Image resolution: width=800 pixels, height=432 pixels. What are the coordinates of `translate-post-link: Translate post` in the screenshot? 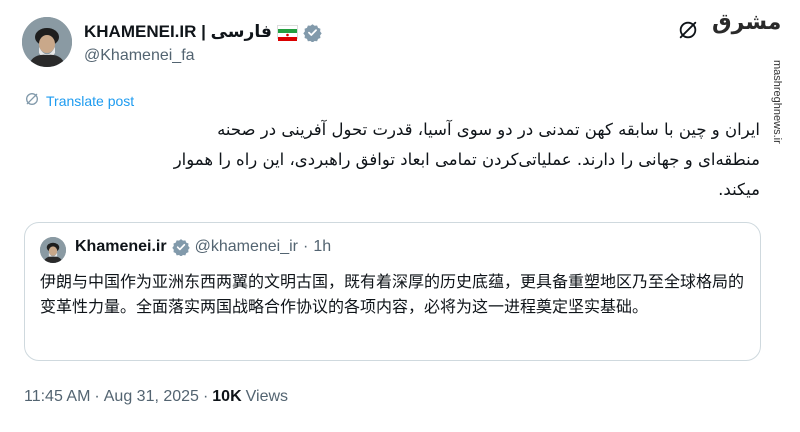 It's located at (79, 100).